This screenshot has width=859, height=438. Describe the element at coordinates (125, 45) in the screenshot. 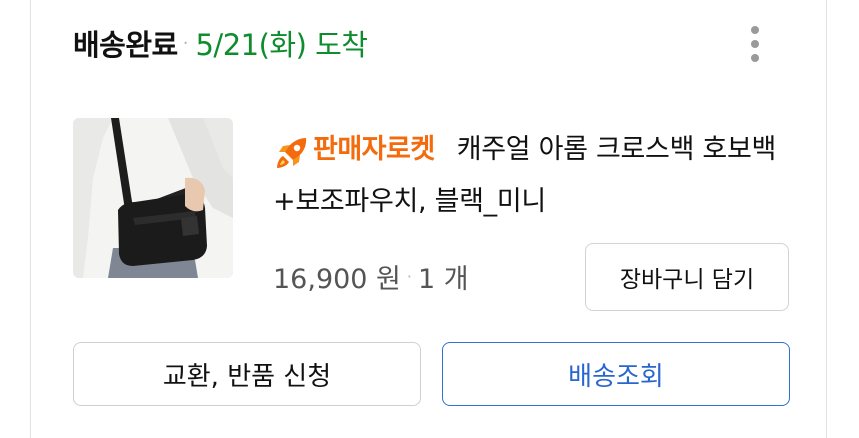

I see `delivery-status: 배송완료` at that location.